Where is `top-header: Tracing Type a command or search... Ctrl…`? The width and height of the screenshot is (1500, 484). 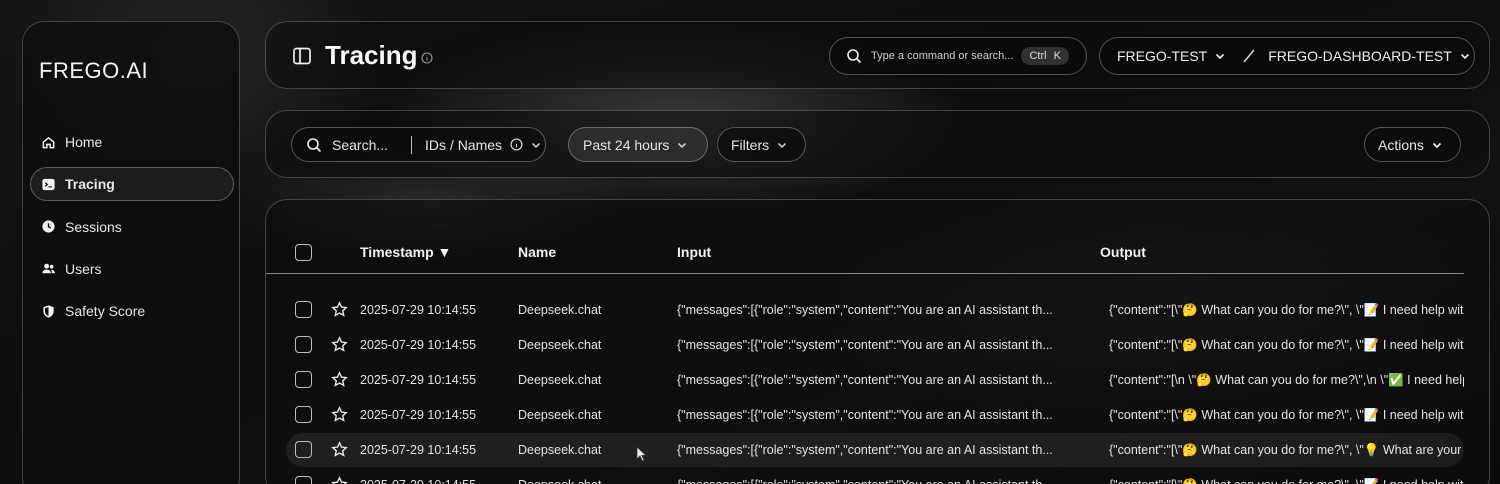
top-header: Tracing Type a command or search... Ctrl… is located at coordinates (877, 55).